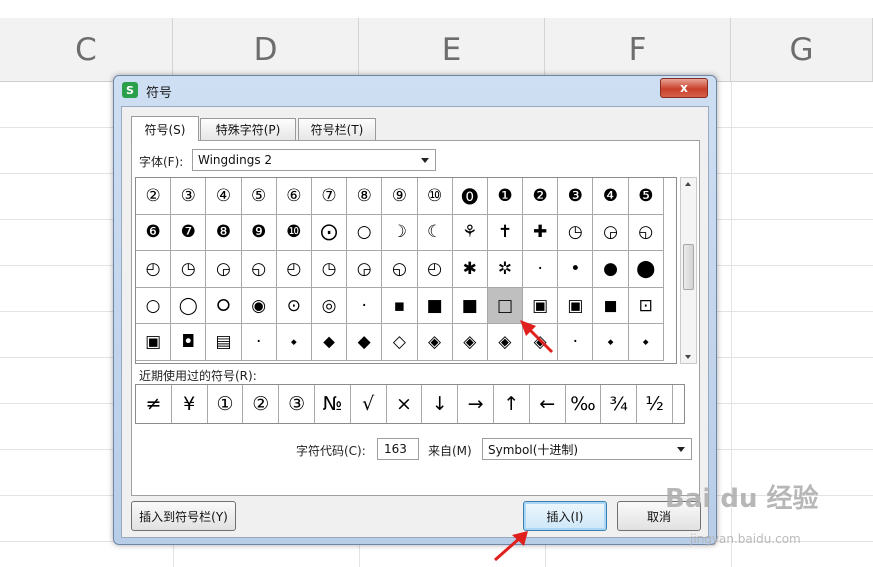 The height and width of the screenshot is (567, 873). I want to click on symbol-cell: ☽, so click(400, 233).